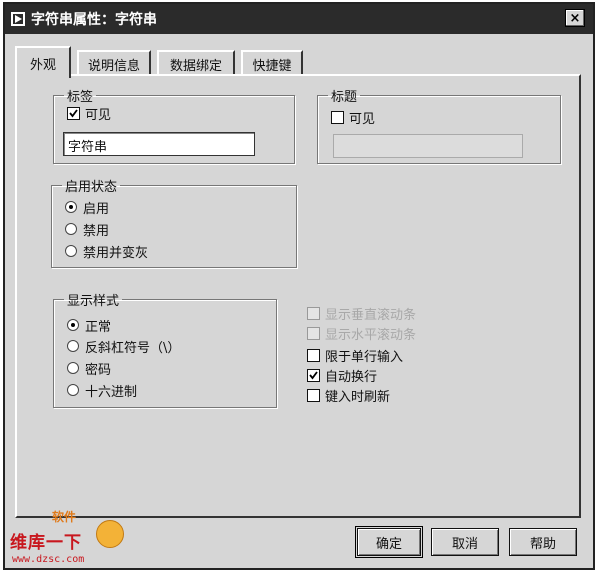  I want to click on help-button: 帮助, so click(543, 542).